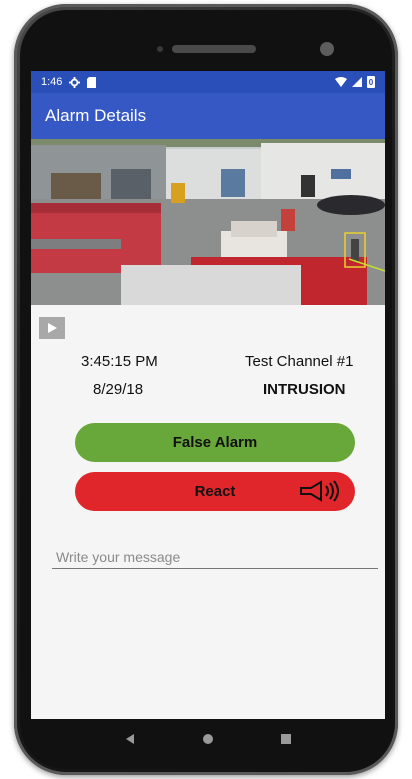 This screenshot has height=779, width=412. Describe the element at coordinates (130, 739) in the screenshot. I see `back-icon` at that location.